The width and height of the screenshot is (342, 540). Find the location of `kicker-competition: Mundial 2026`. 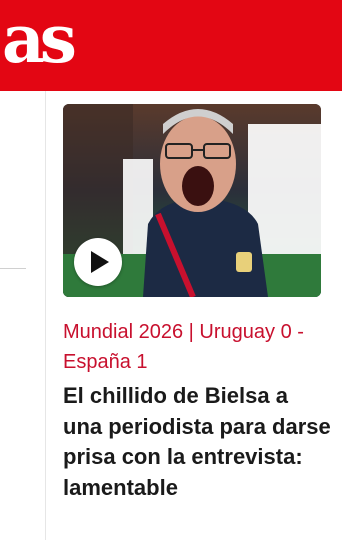

kicker-competition: Mundial 2026 is located at coordinates (123, 332).